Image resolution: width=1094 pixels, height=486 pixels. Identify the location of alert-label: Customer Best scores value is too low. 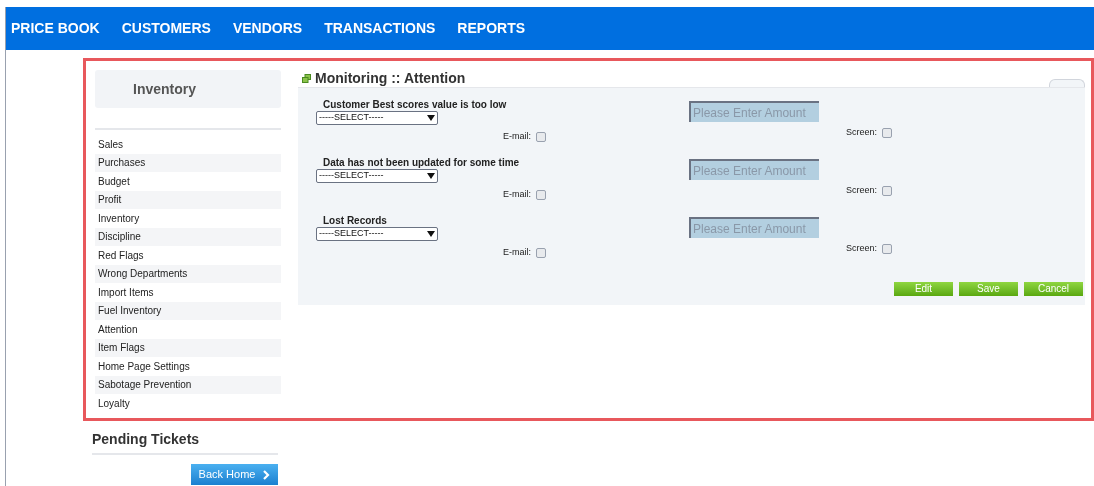
(415, 104).